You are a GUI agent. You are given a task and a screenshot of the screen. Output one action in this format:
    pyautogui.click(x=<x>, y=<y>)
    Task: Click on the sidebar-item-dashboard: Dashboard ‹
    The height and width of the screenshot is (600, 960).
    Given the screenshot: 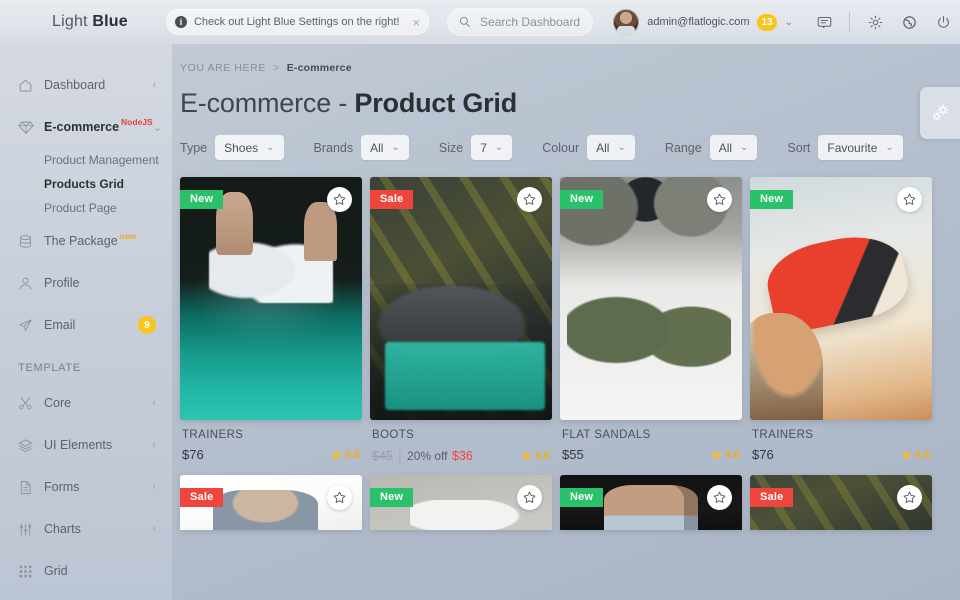 What is the action you would take?
    pyautogui.click(x=86, y=85)
    